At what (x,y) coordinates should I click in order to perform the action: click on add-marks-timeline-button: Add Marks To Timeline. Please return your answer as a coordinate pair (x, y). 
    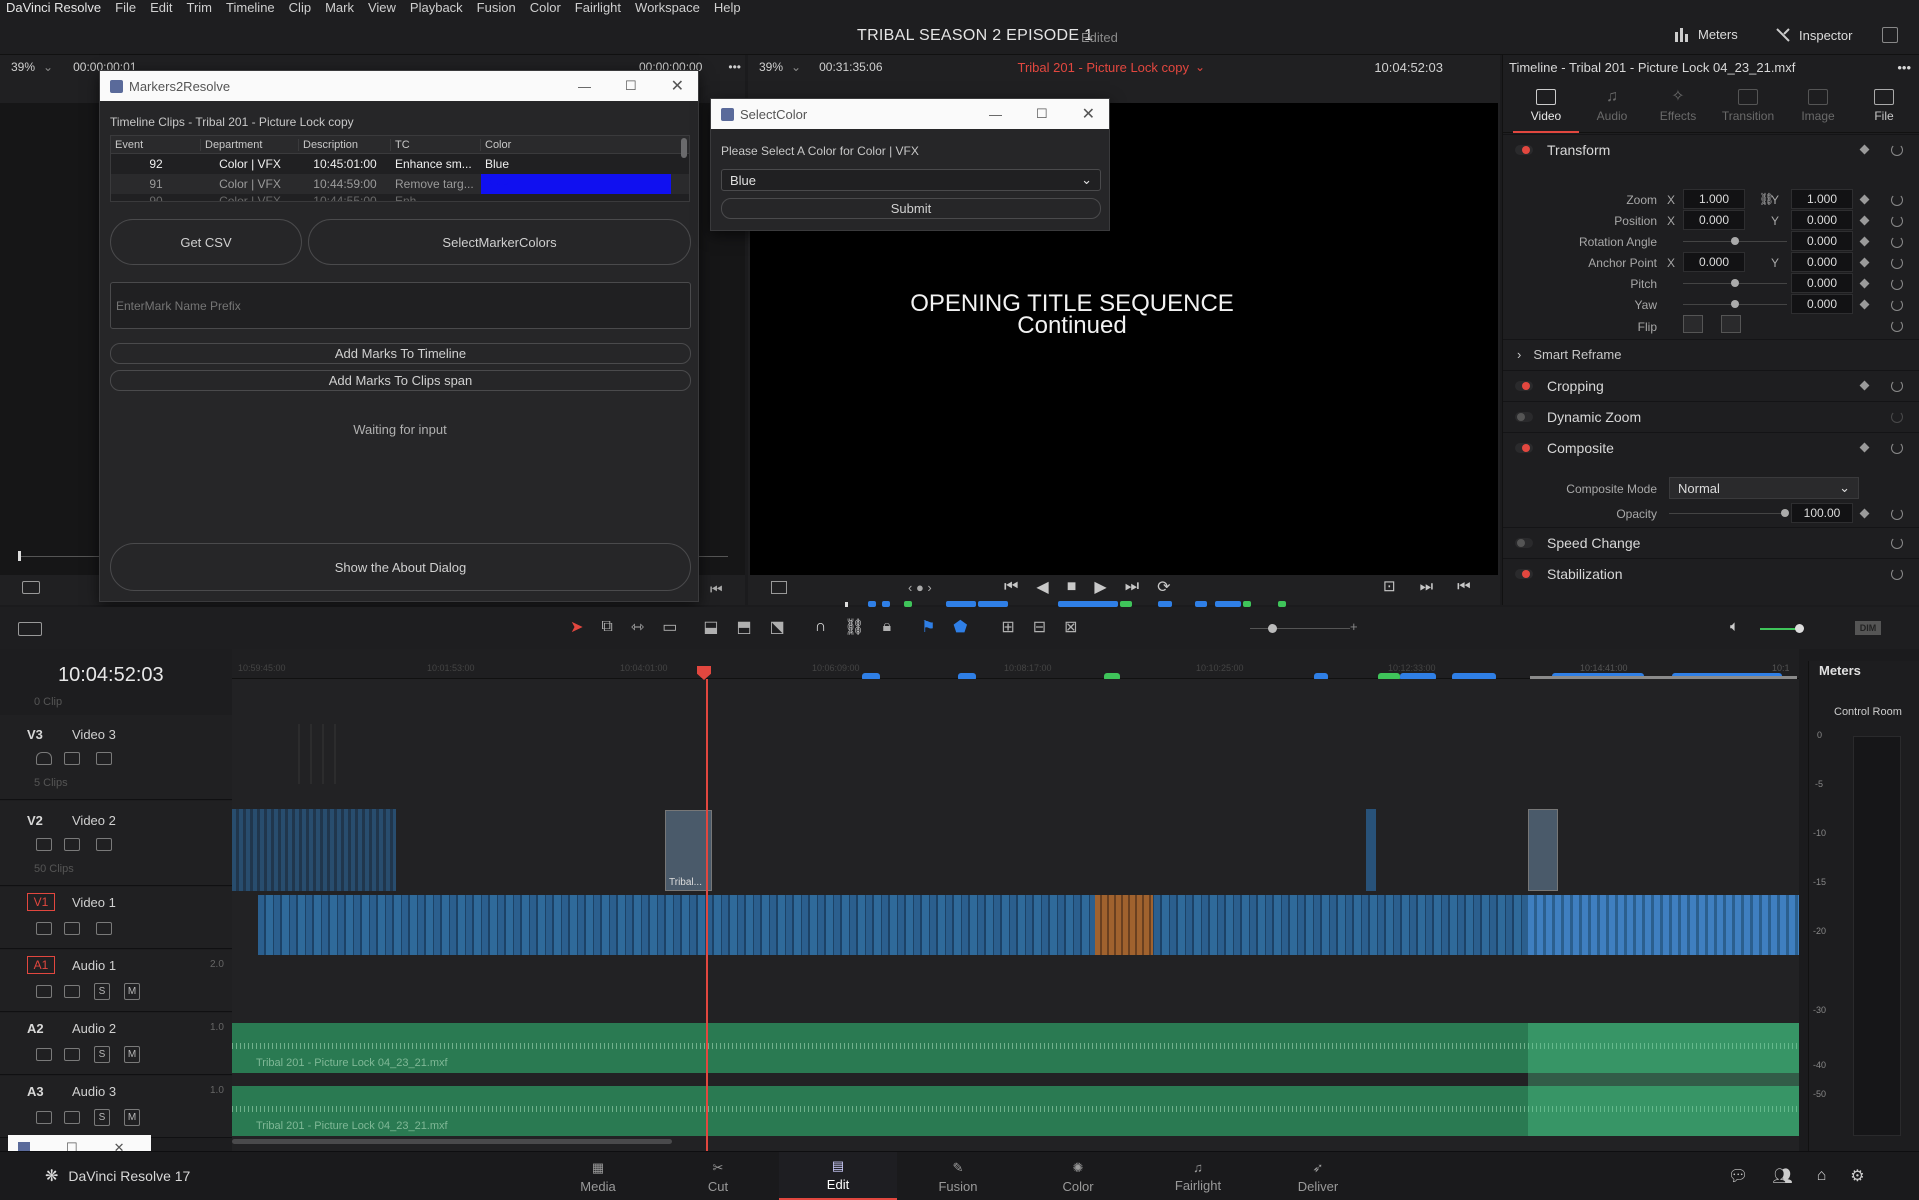
    Looking at the image, I should click on (400, 353).